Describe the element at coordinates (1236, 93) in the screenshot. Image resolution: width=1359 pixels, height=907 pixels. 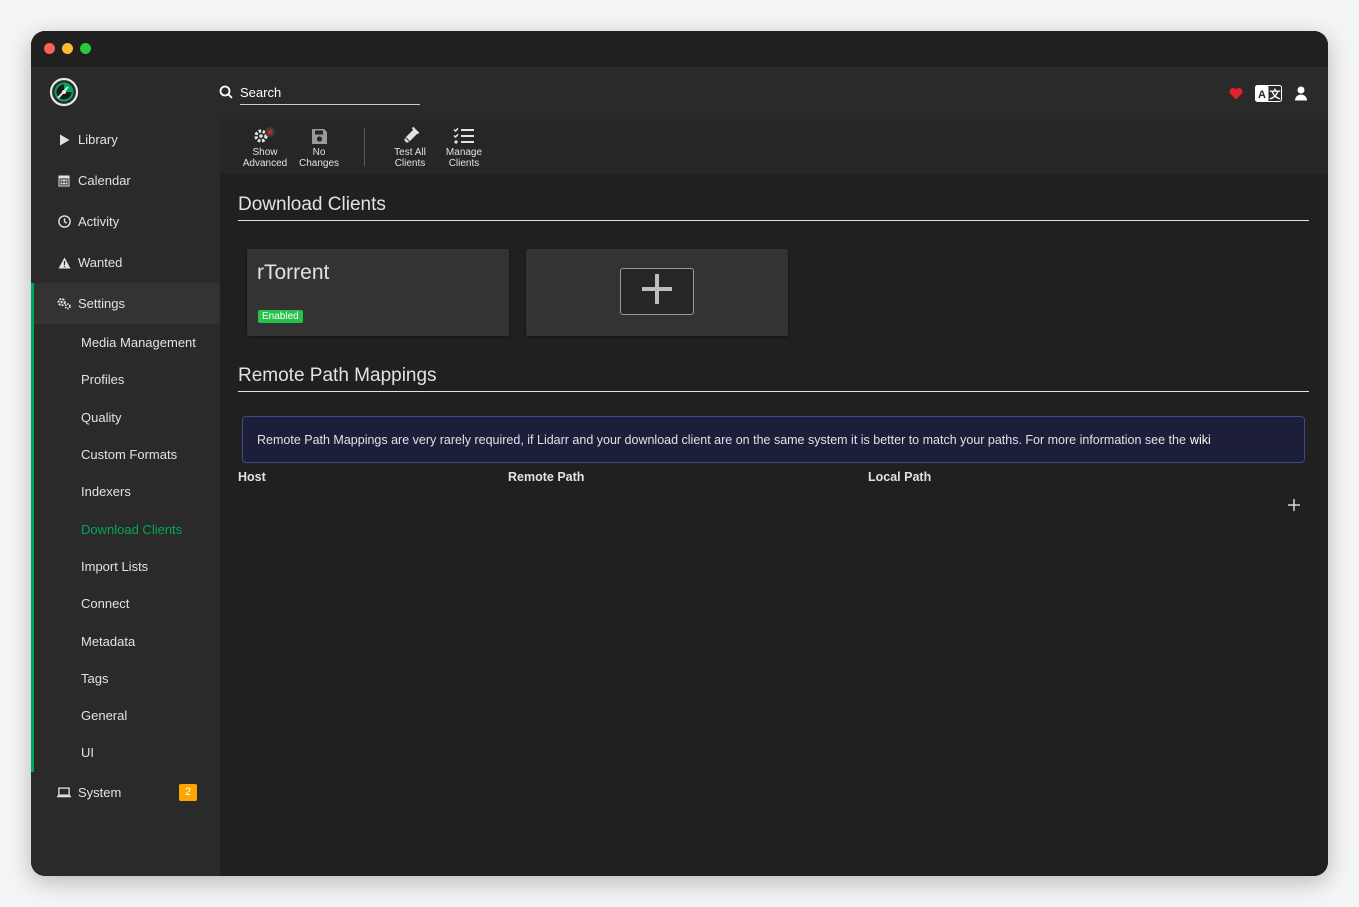
I see `heart-icon` at that location.